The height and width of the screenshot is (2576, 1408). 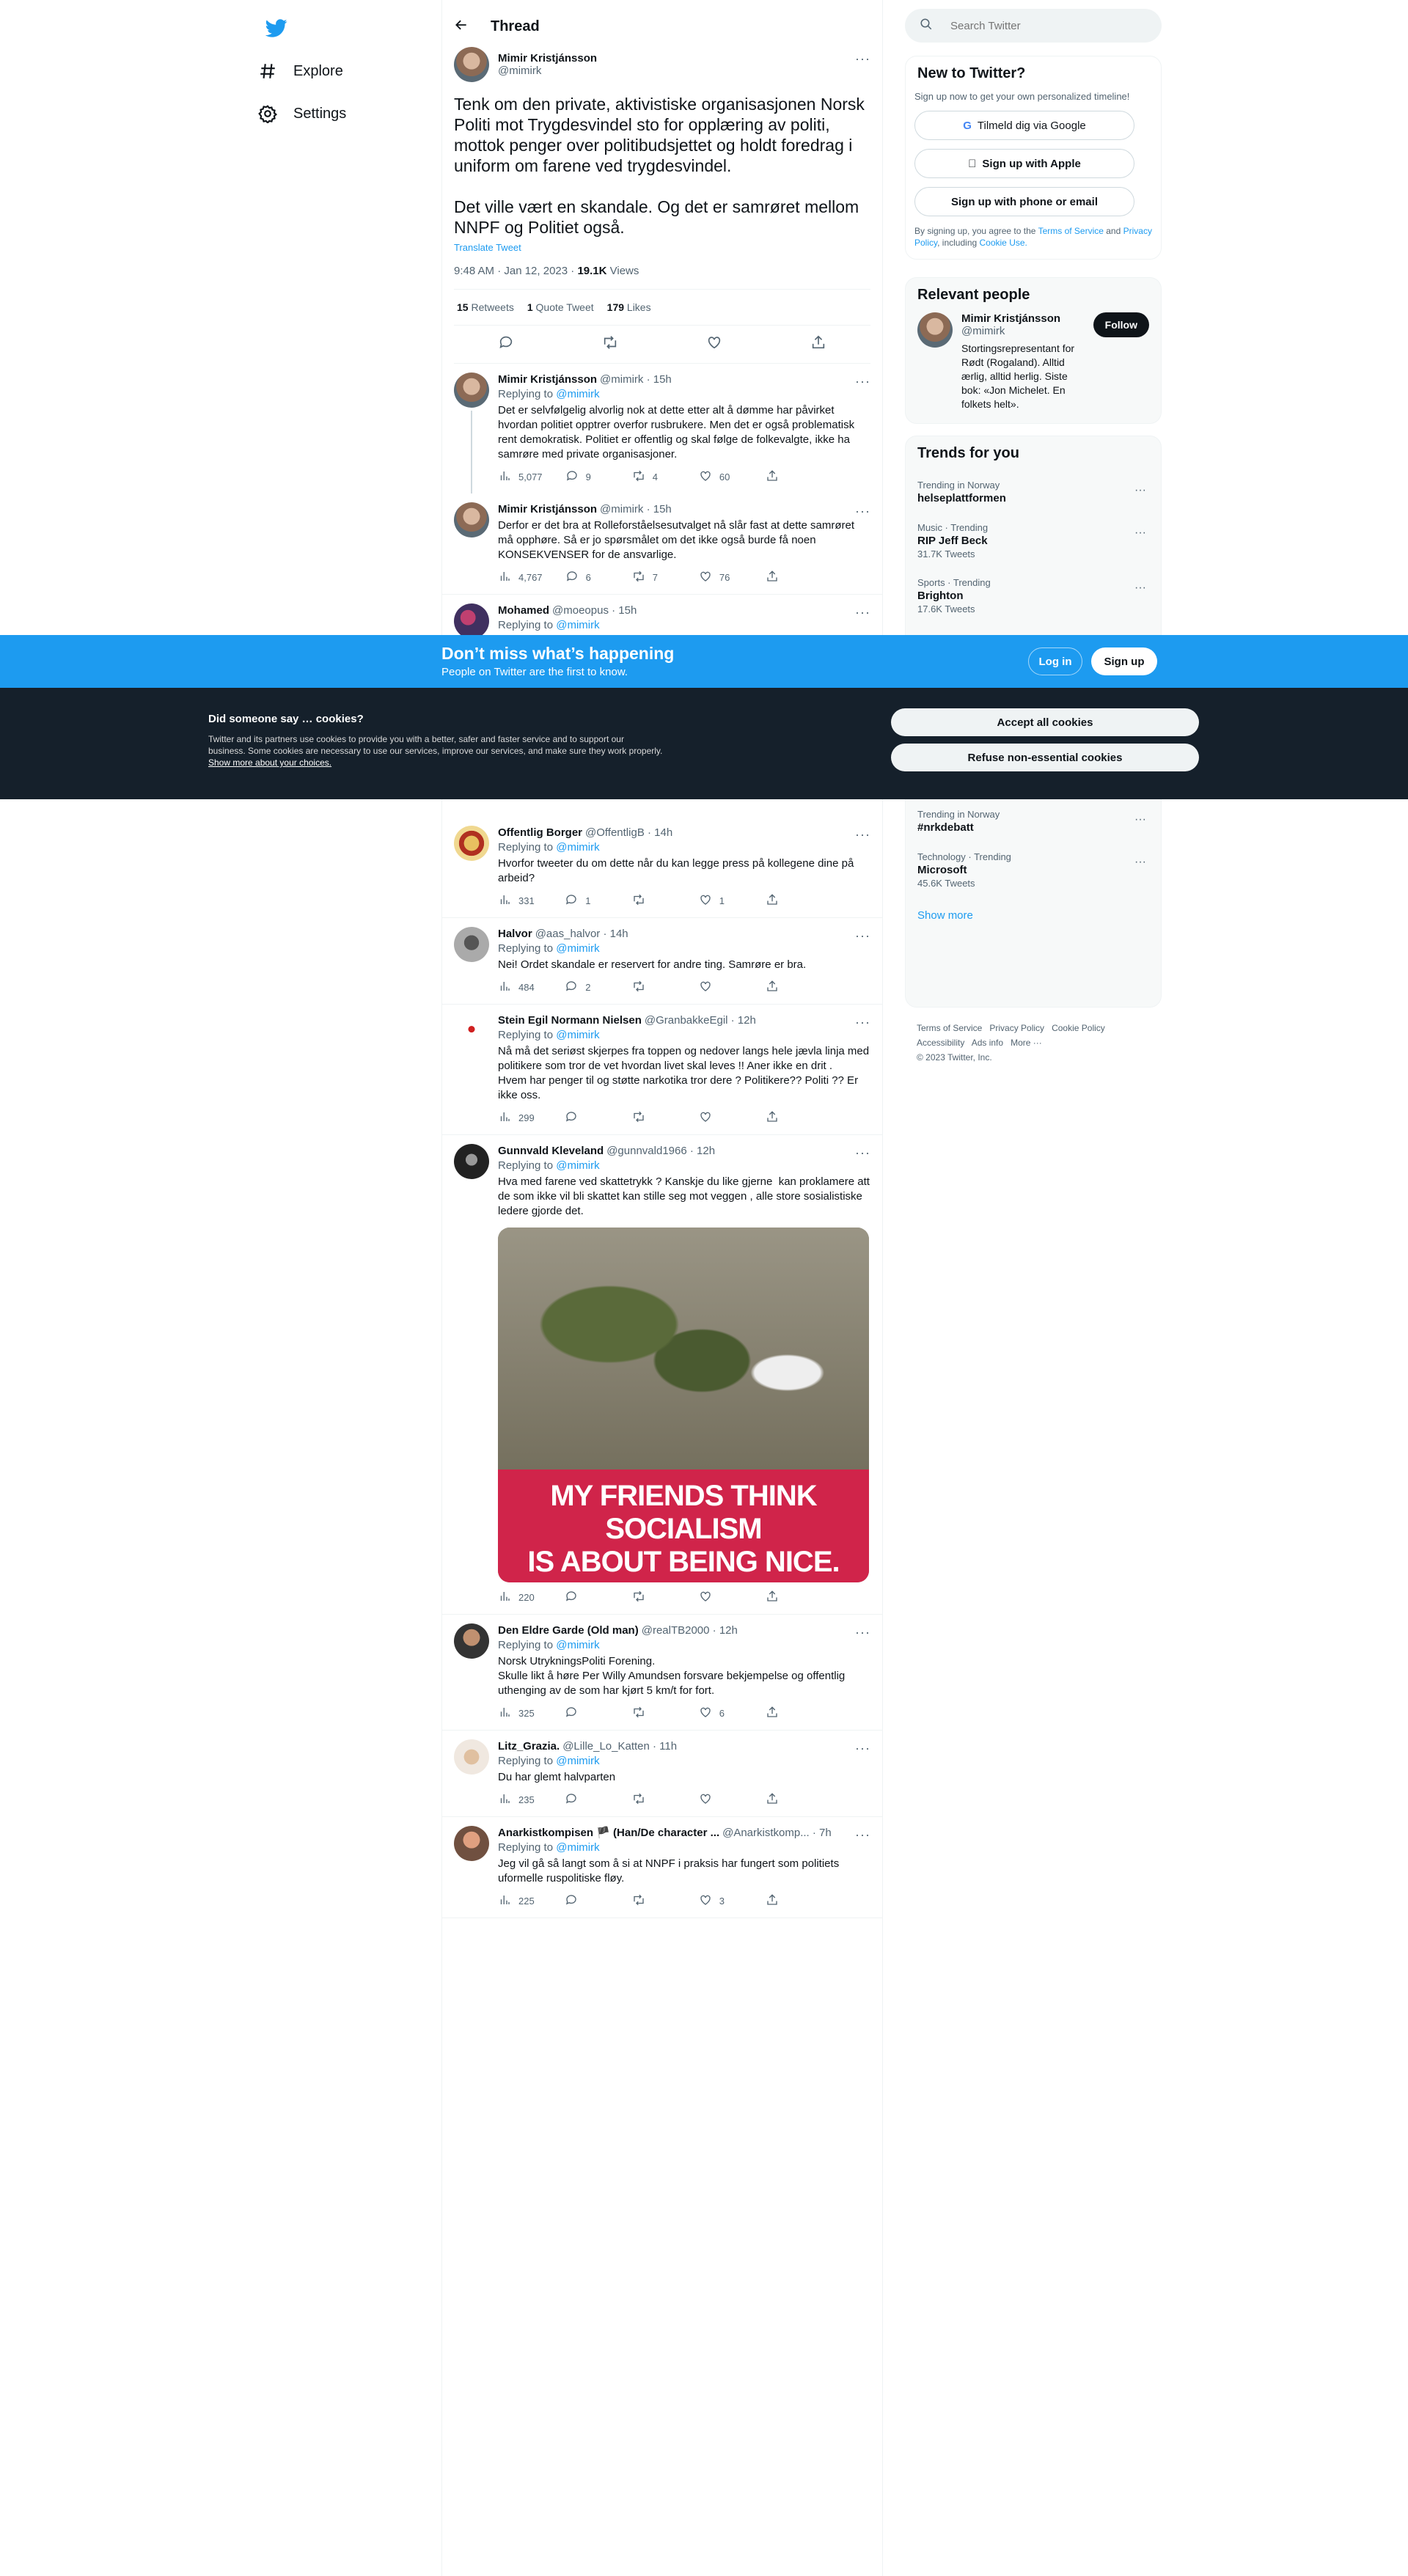 I want to click on footer-accessibility: Accessibility, so click(x=940, y=1043).